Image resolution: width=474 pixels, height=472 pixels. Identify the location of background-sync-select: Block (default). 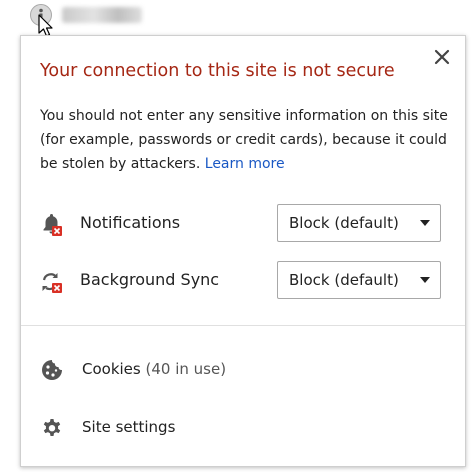
(359, 280).